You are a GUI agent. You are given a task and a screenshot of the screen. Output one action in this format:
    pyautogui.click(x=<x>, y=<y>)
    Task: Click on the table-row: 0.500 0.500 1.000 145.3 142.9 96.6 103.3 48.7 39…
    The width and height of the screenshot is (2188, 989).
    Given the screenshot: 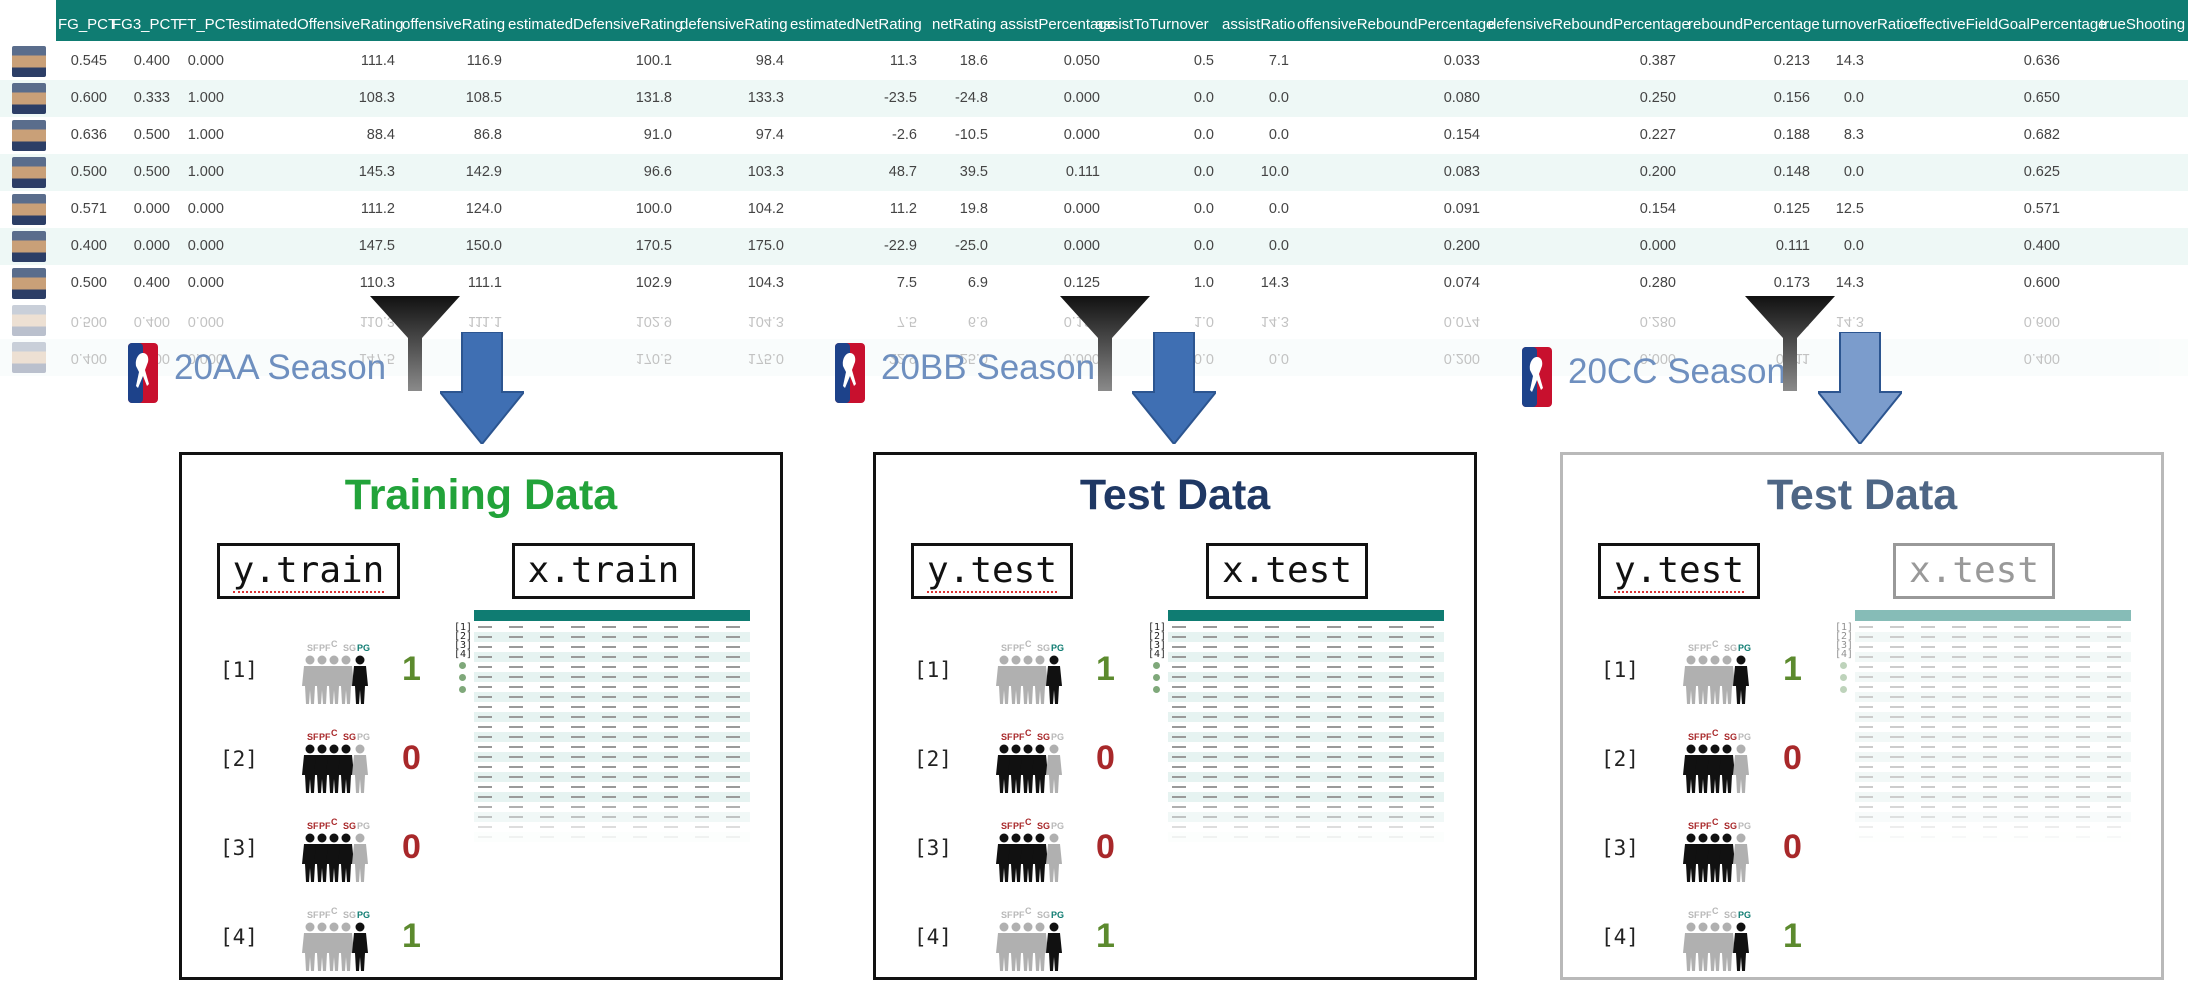 What is the action you would take?
    pyautogui.click(x=1094, y=172)
    